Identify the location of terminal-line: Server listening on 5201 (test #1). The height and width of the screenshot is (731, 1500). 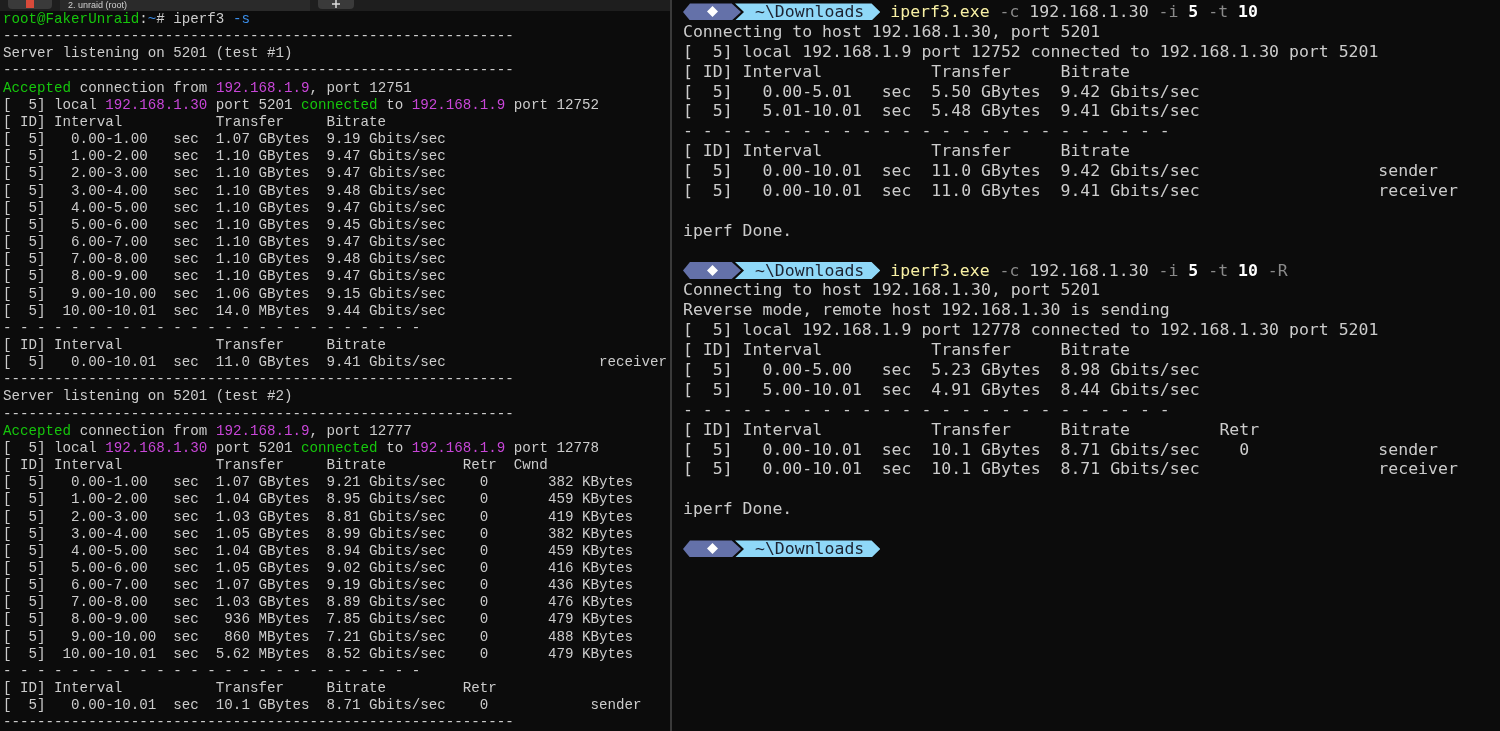
(148, 54).